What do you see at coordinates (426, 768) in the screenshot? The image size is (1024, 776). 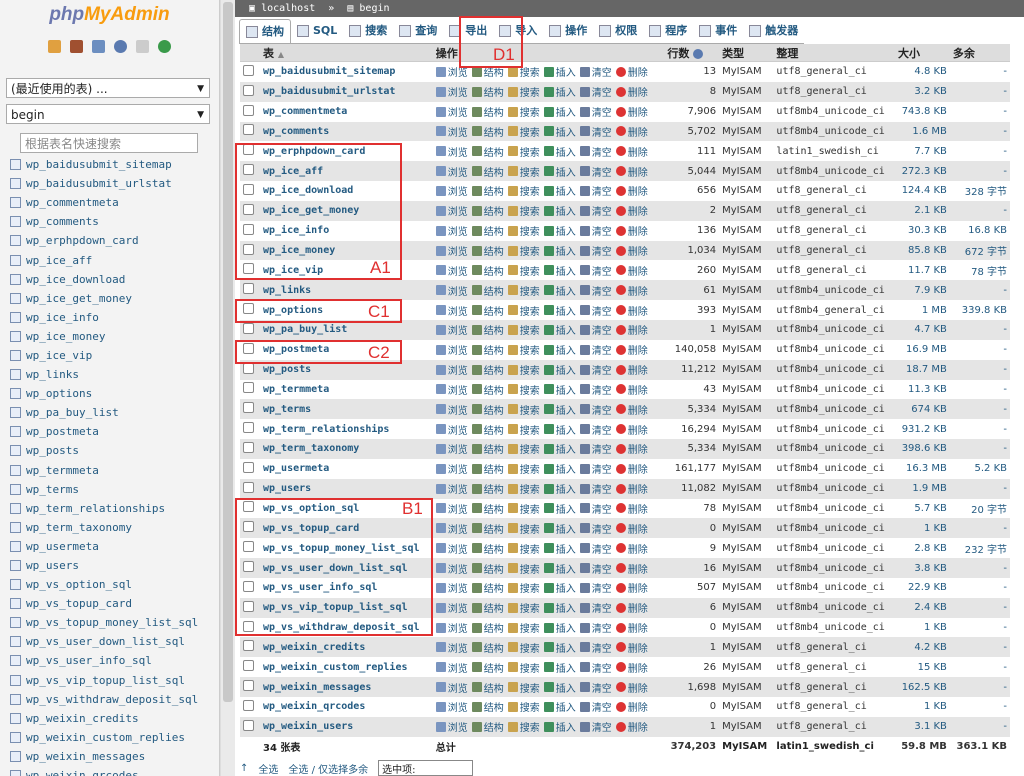 I see `with-selected-select: 选中项:` at bounding box center [426, 768].